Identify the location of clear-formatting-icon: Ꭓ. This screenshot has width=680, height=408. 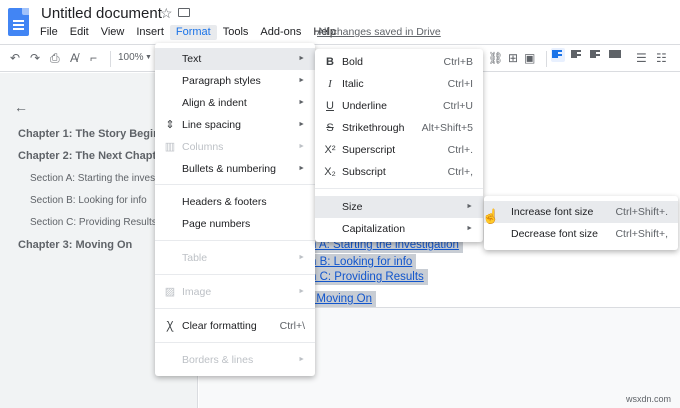
(170, 326).